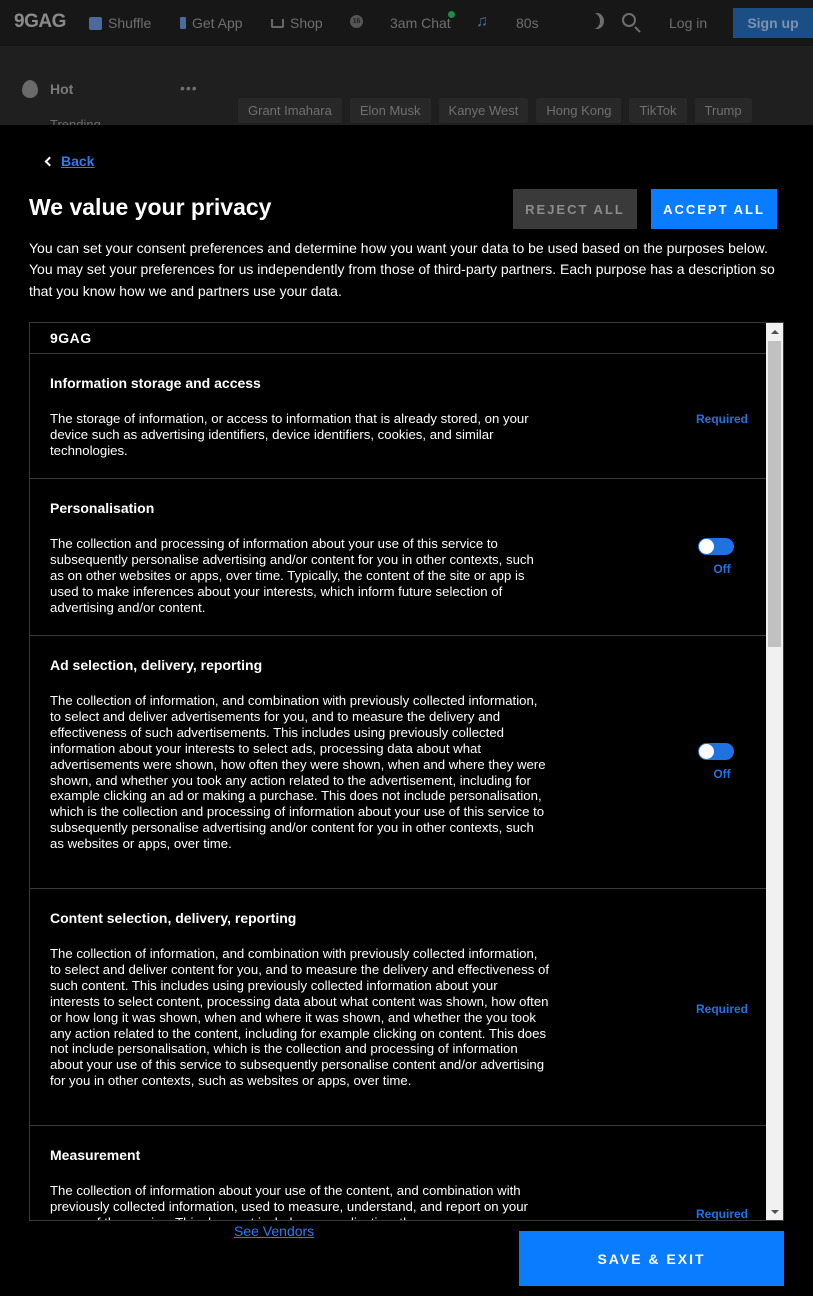 The width and height of the screenshot is (813, 1296). Describe the element at coordinates (102, 508) in the screenshot. I see `purpose-title: Personalisation` at that location.